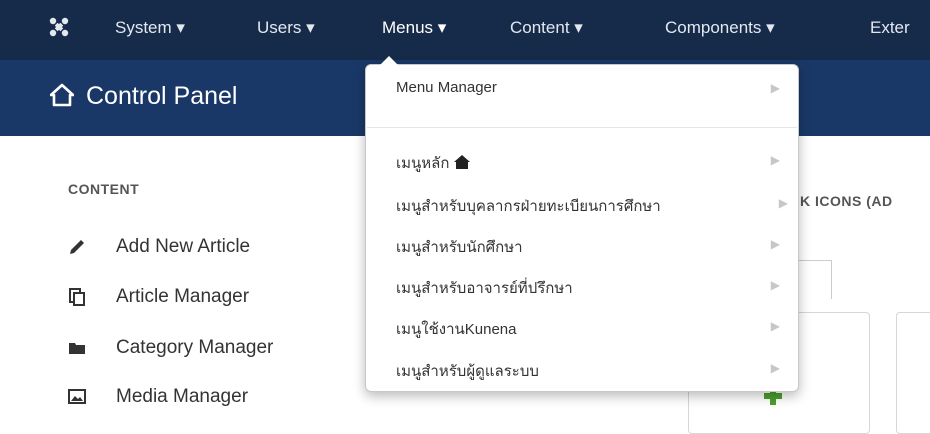 The width and height of the screenshot is (930, 434). I want to click on menu-item-kunena: เมนูใช้งานKunena ▶, so click(582, 327).